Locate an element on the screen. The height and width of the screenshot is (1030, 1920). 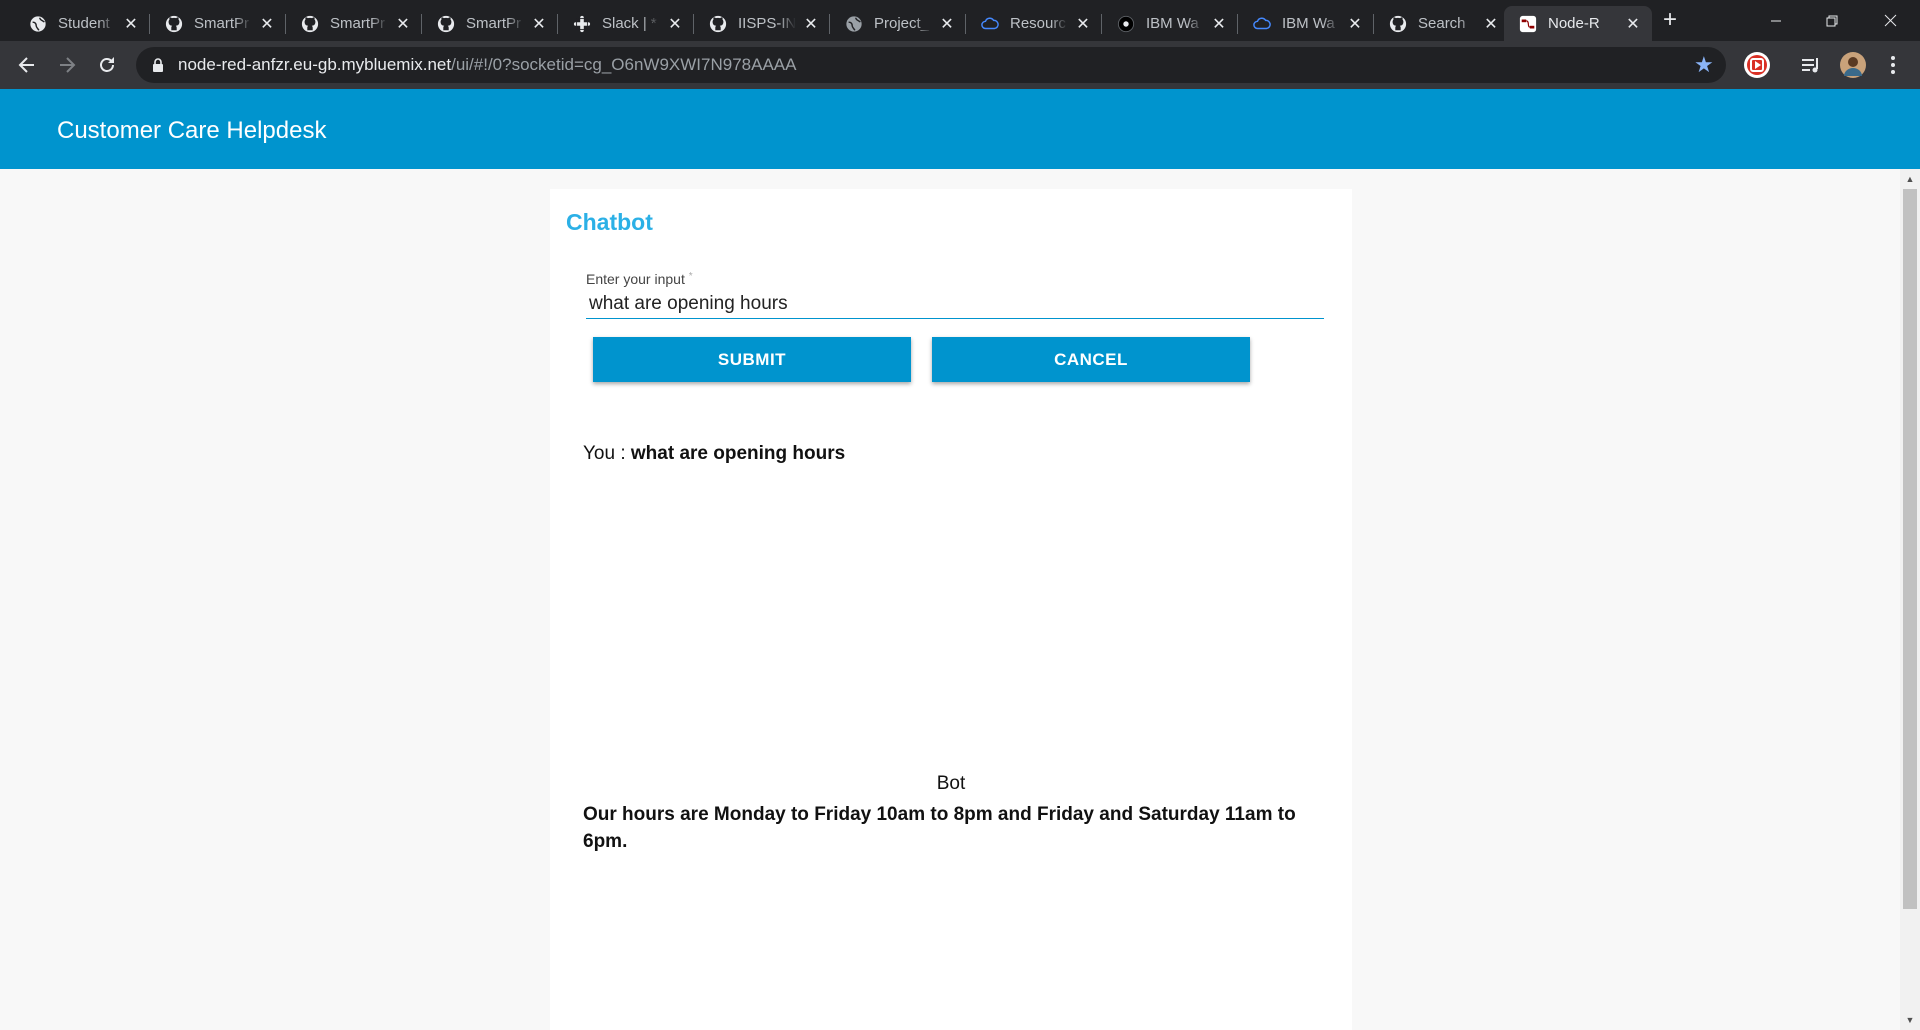
arrow-right-icon is located at coordinates (68, 65).